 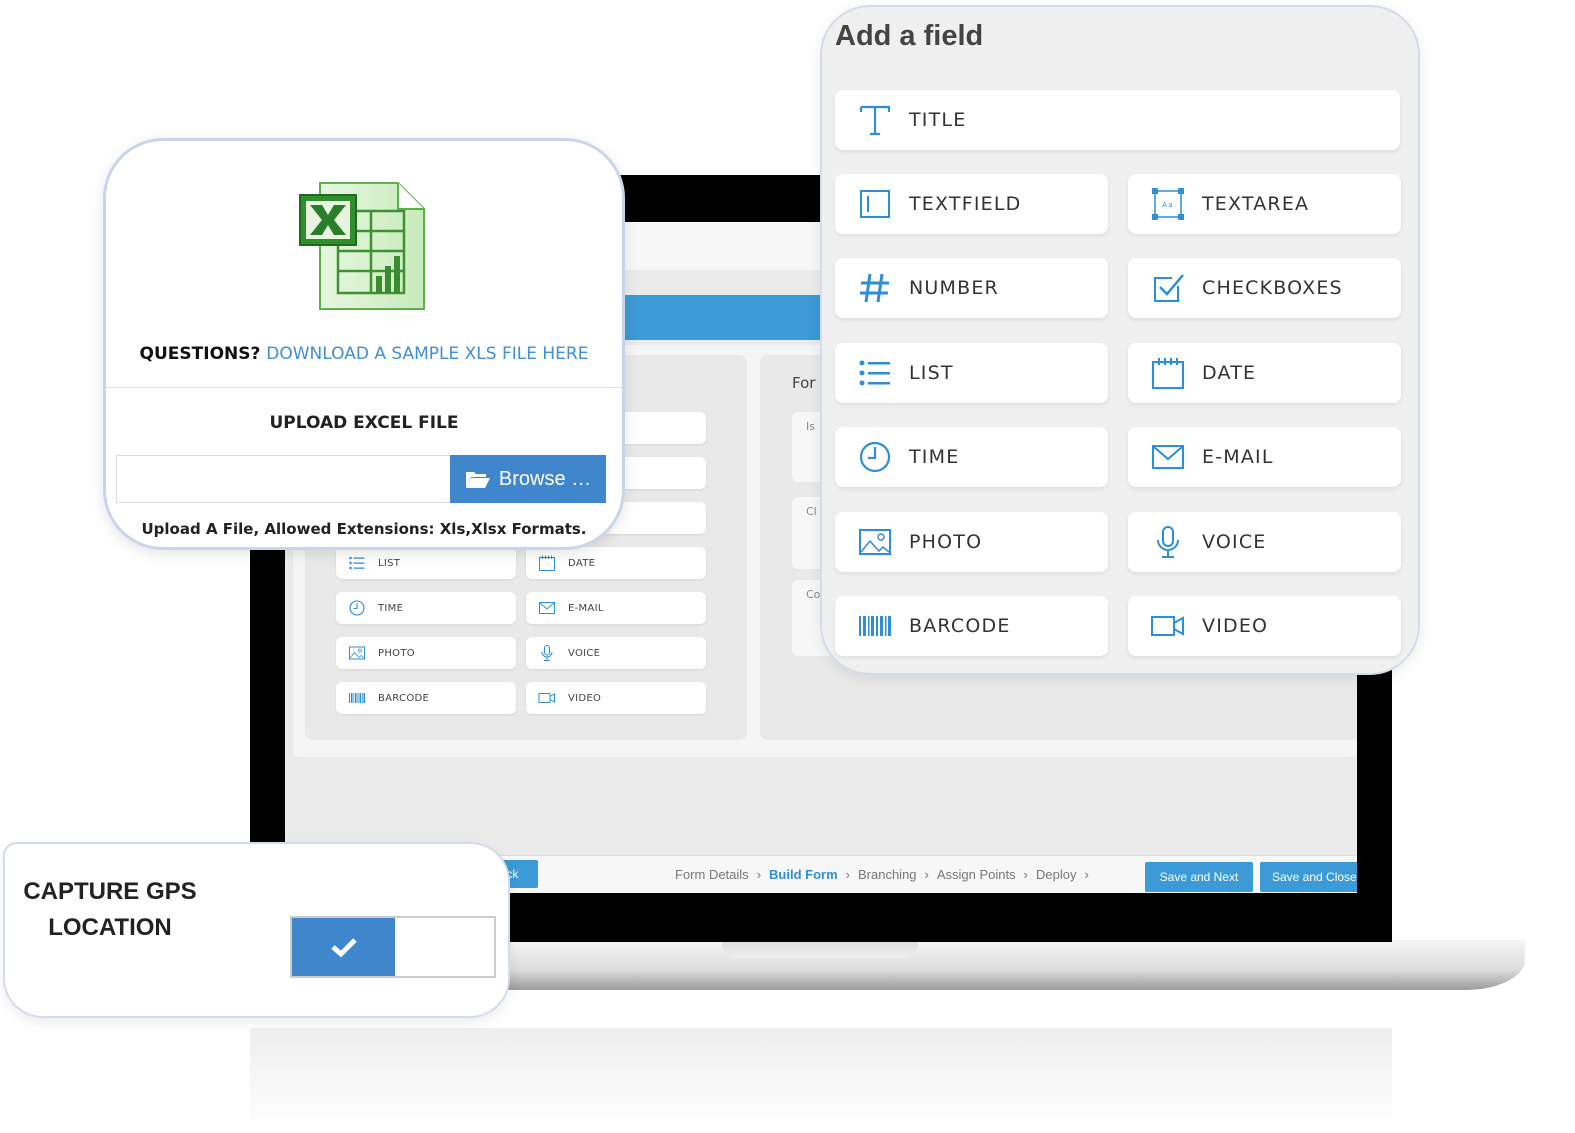 I want to click on barcode-icon, so click(x=357, y=698).